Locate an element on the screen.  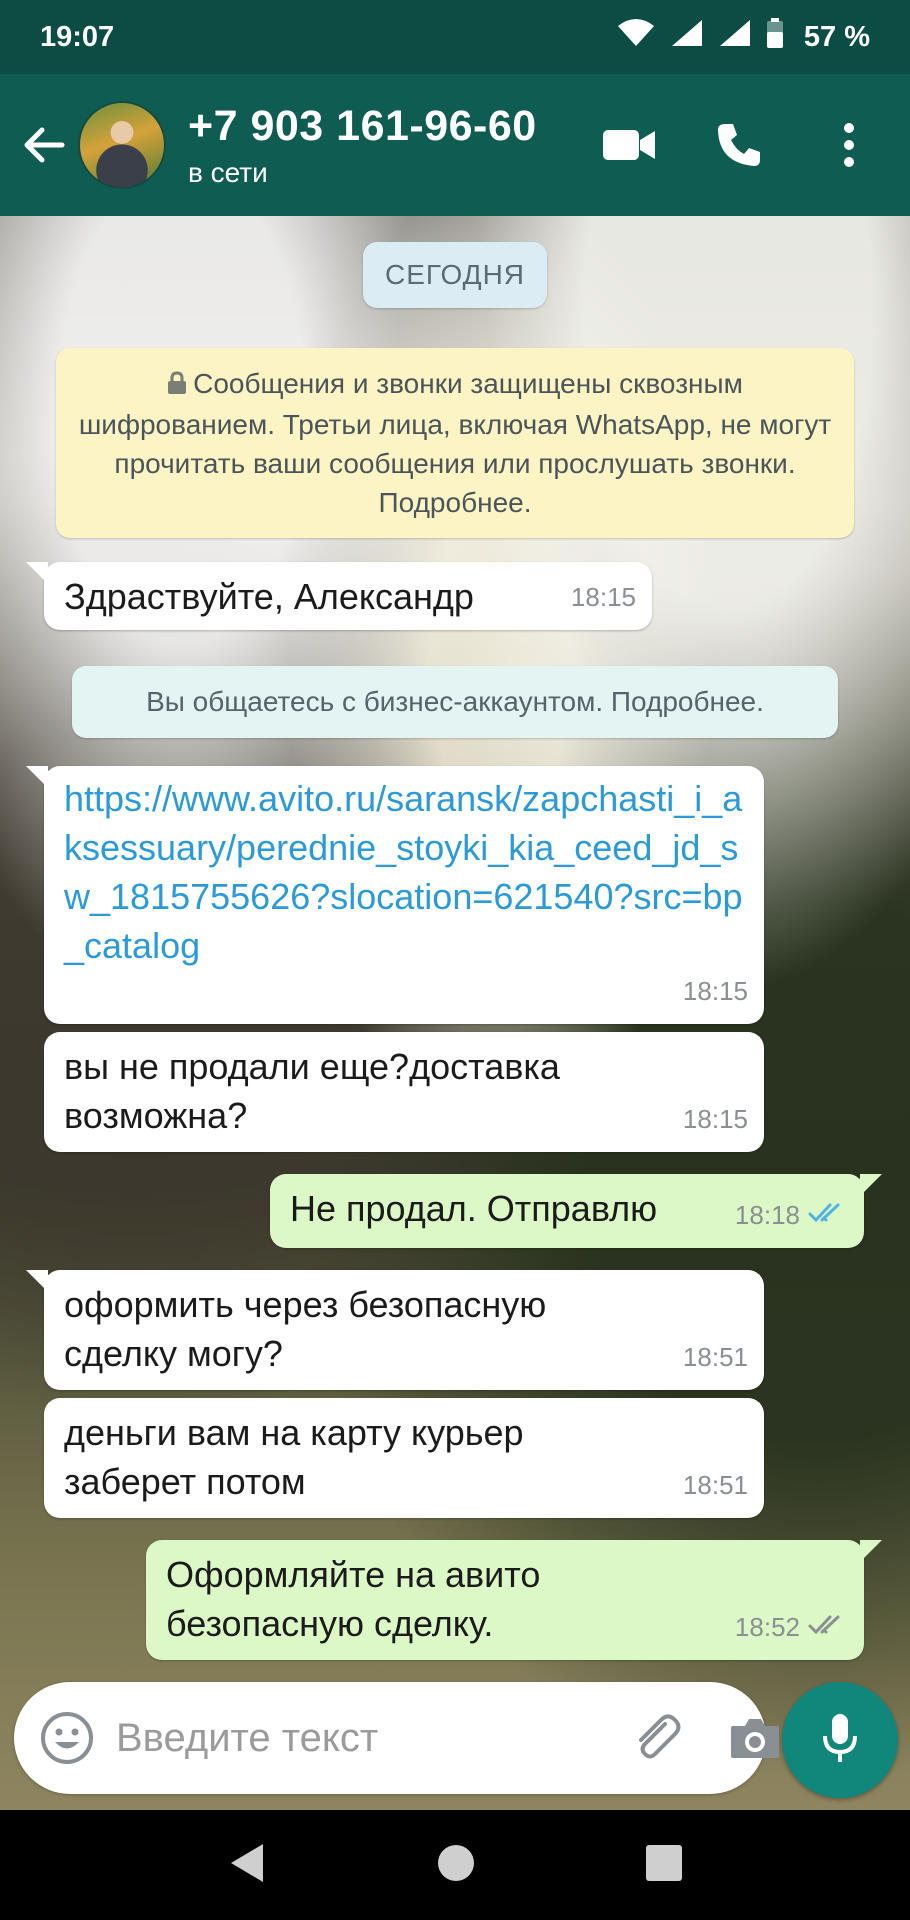
wifi-icon is located at coordinates (636, 37).